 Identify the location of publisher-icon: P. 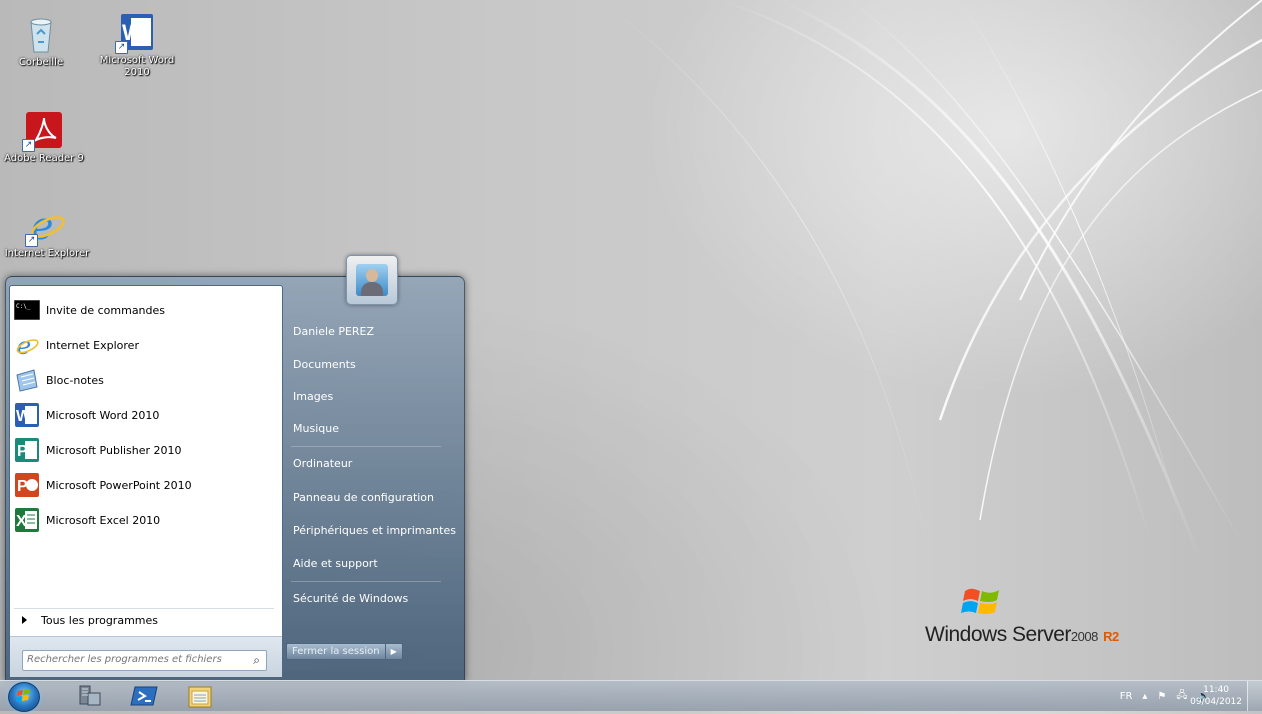
(27, 450).